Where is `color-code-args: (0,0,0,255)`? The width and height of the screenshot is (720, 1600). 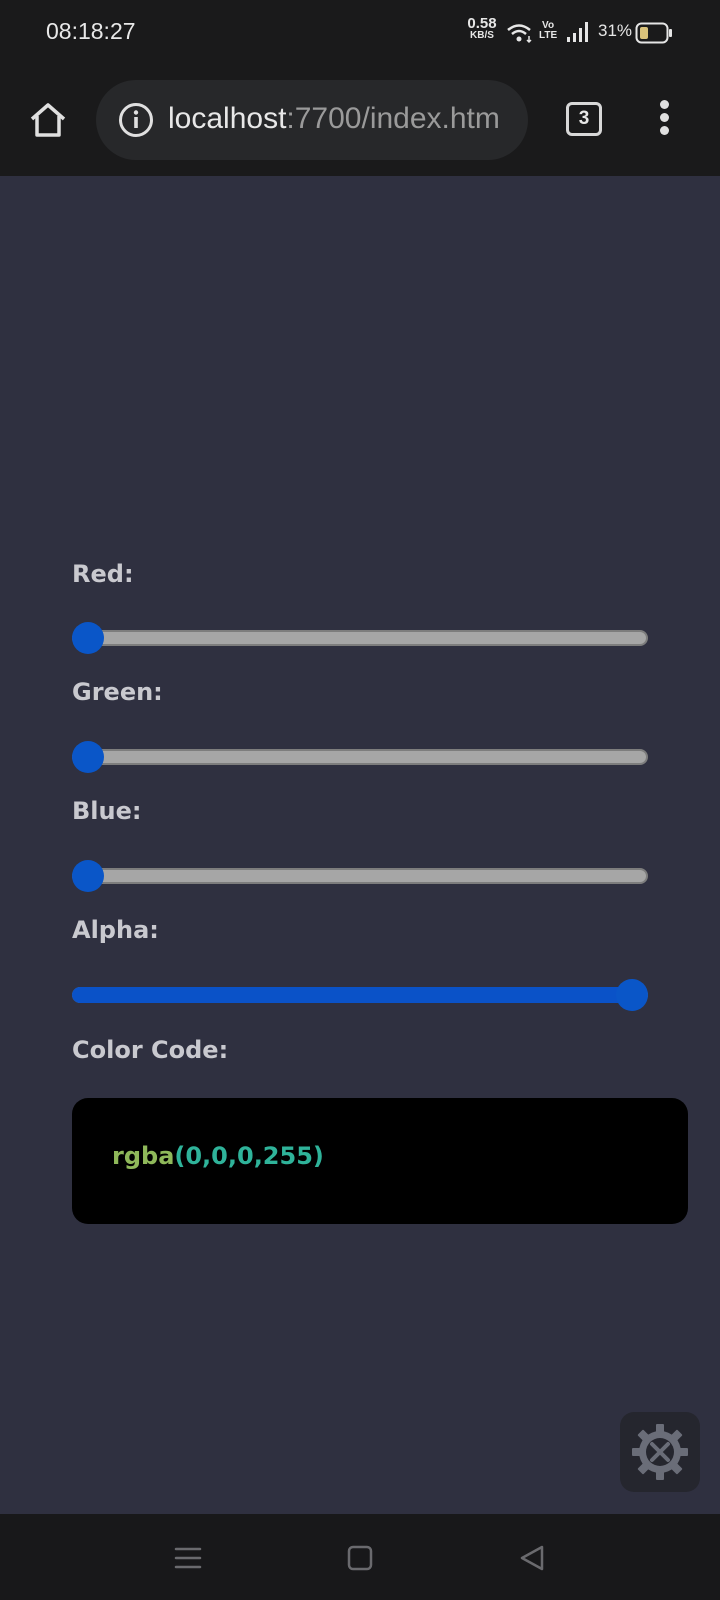 color-code-args: (0,0,0,255) is located at coordinates (249, 1156).